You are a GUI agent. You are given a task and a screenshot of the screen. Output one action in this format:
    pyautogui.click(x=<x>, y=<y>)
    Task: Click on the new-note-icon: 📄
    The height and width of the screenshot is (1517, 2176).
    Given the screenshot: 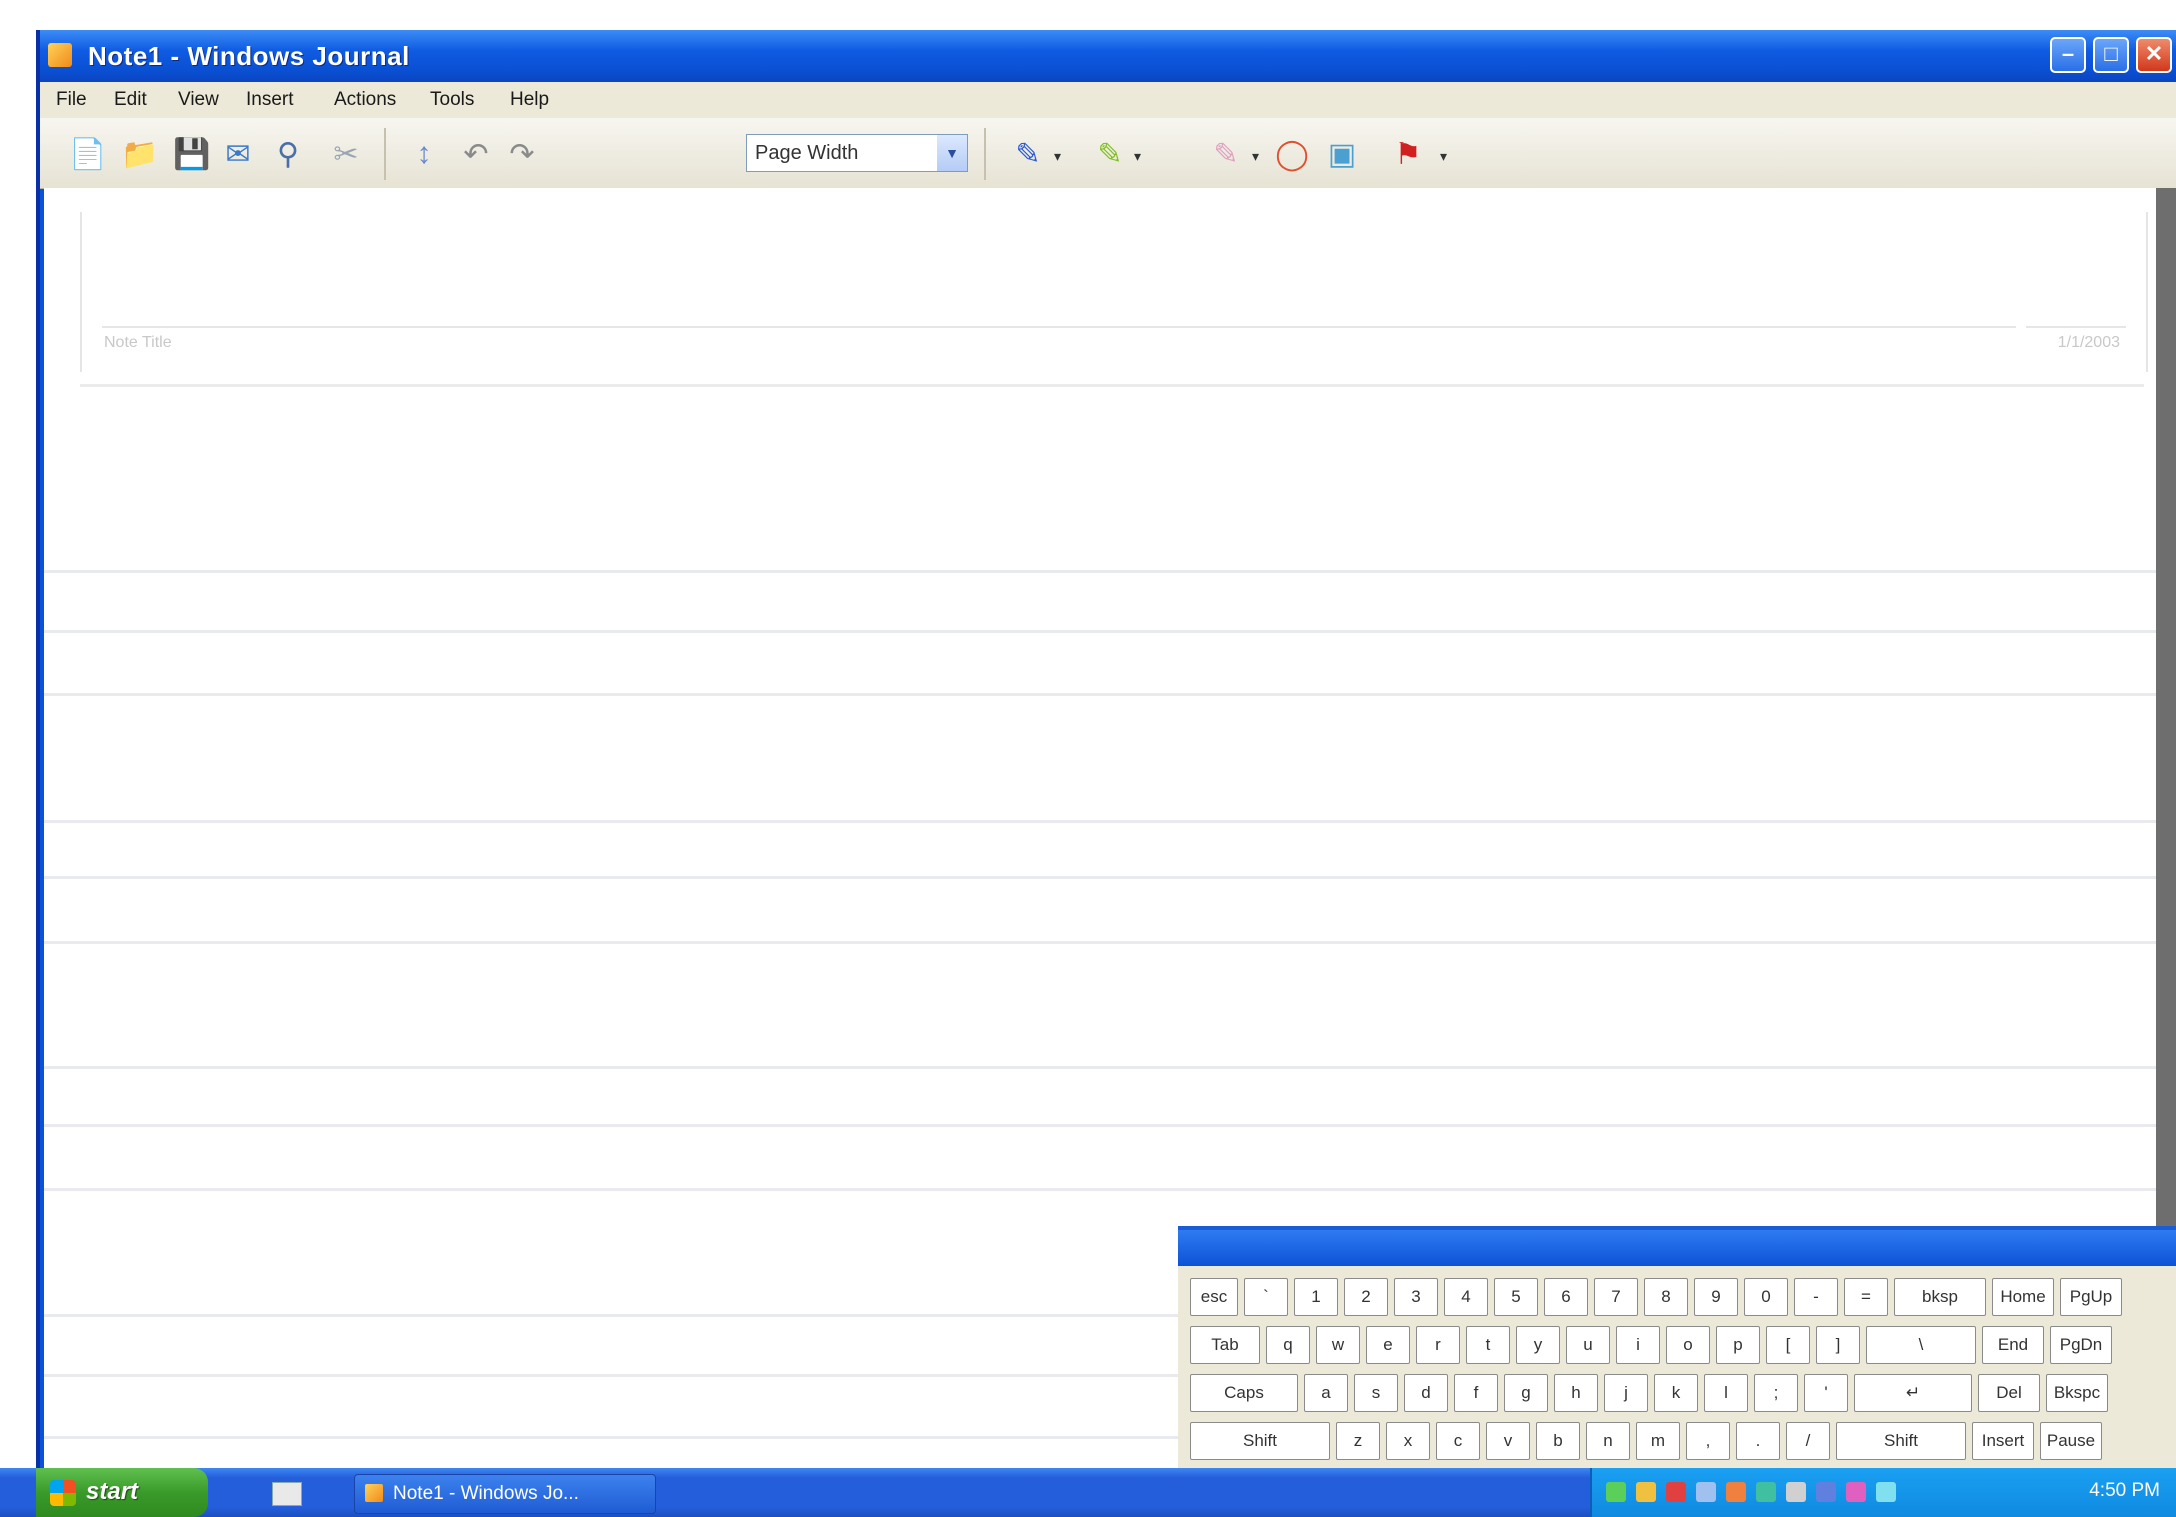 What is the action you would take?
    pyautogui.click(x=88, y=154)
    